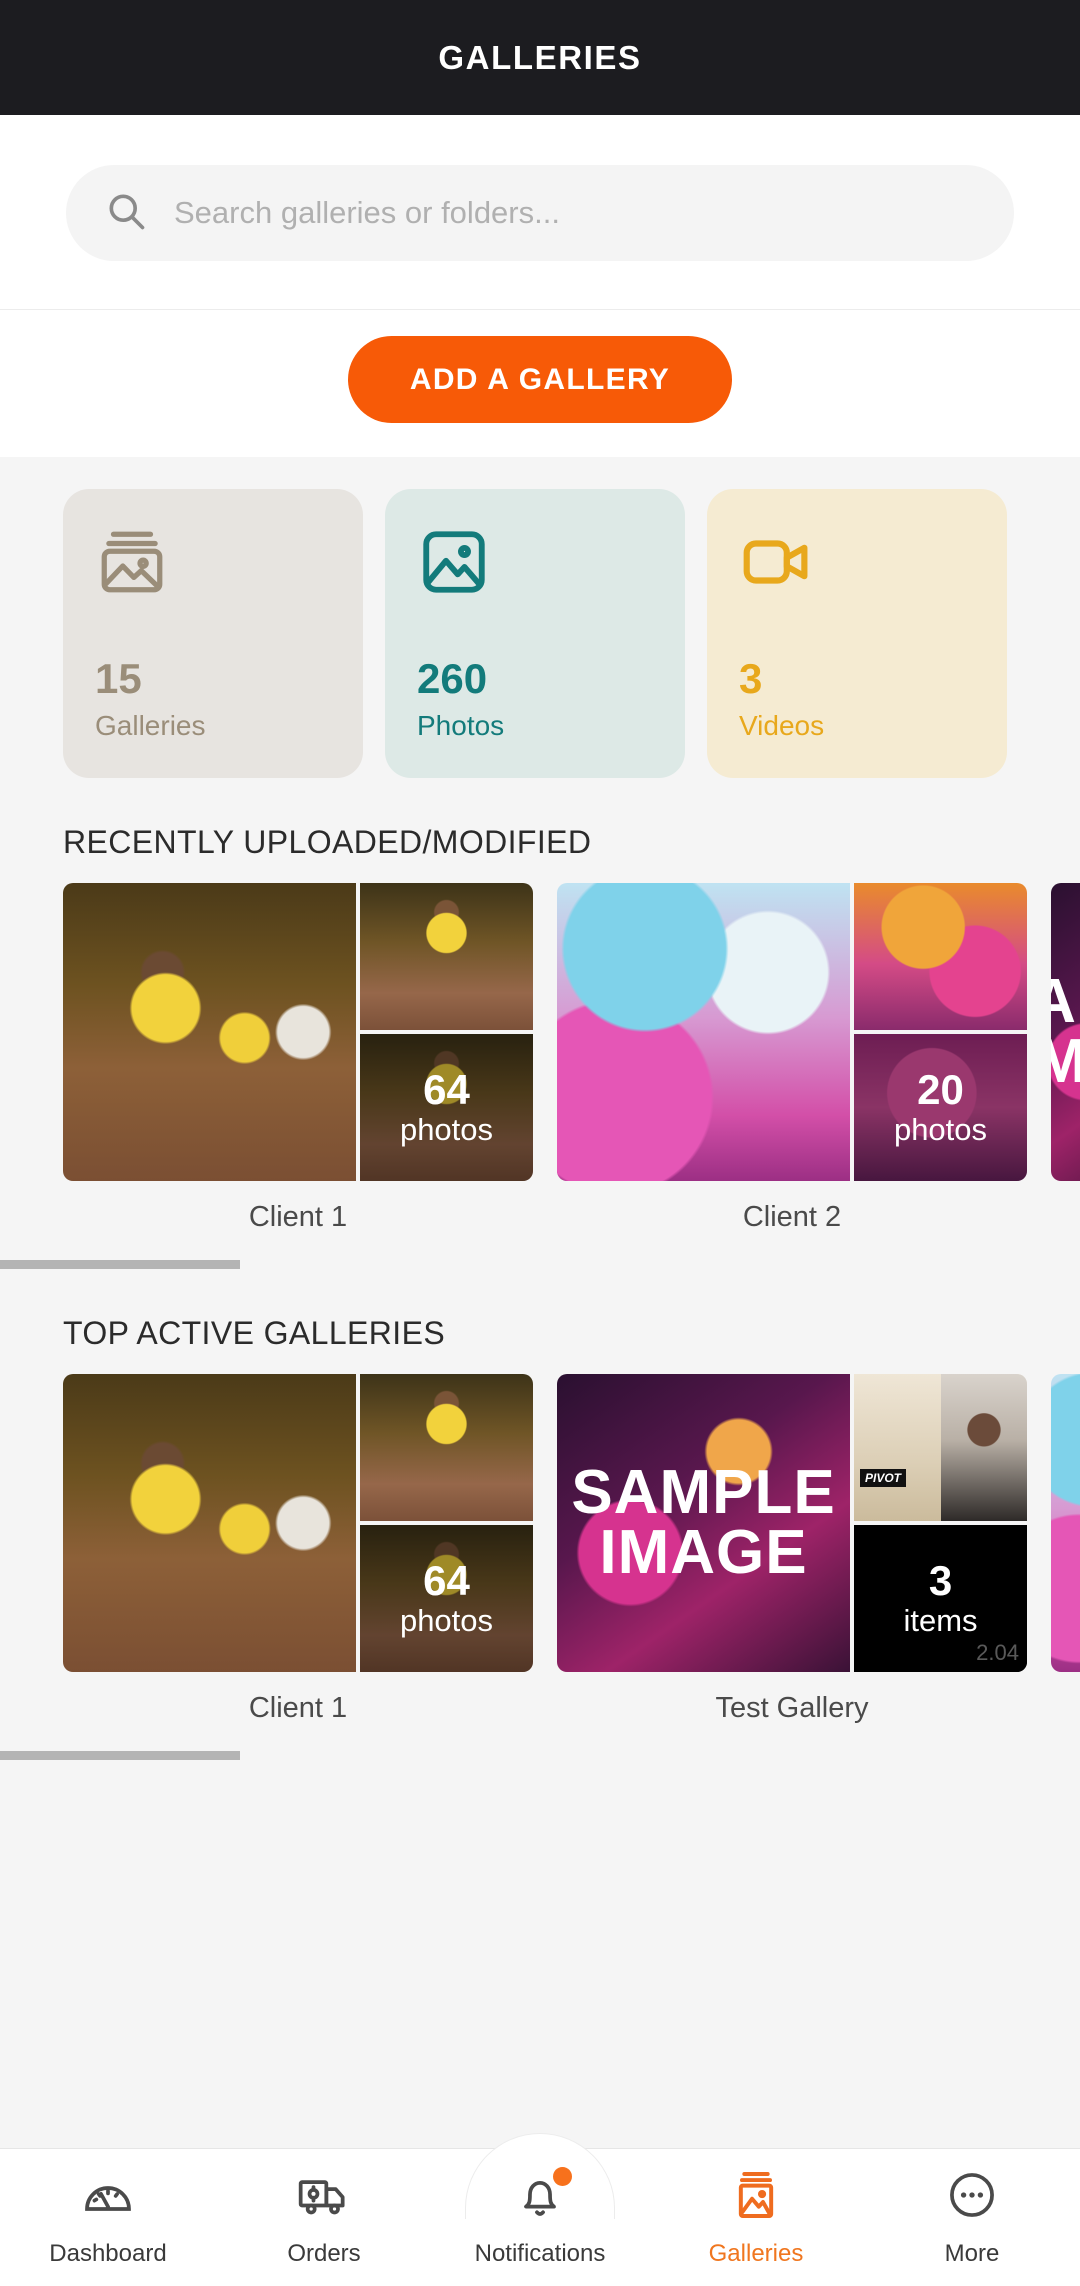 The image size is (1080, 2286). What do you see at coordinates (792, 1708) in the screenshot?
I see `gallery-title: Test Gallery` at bounding box center [792, 1708].